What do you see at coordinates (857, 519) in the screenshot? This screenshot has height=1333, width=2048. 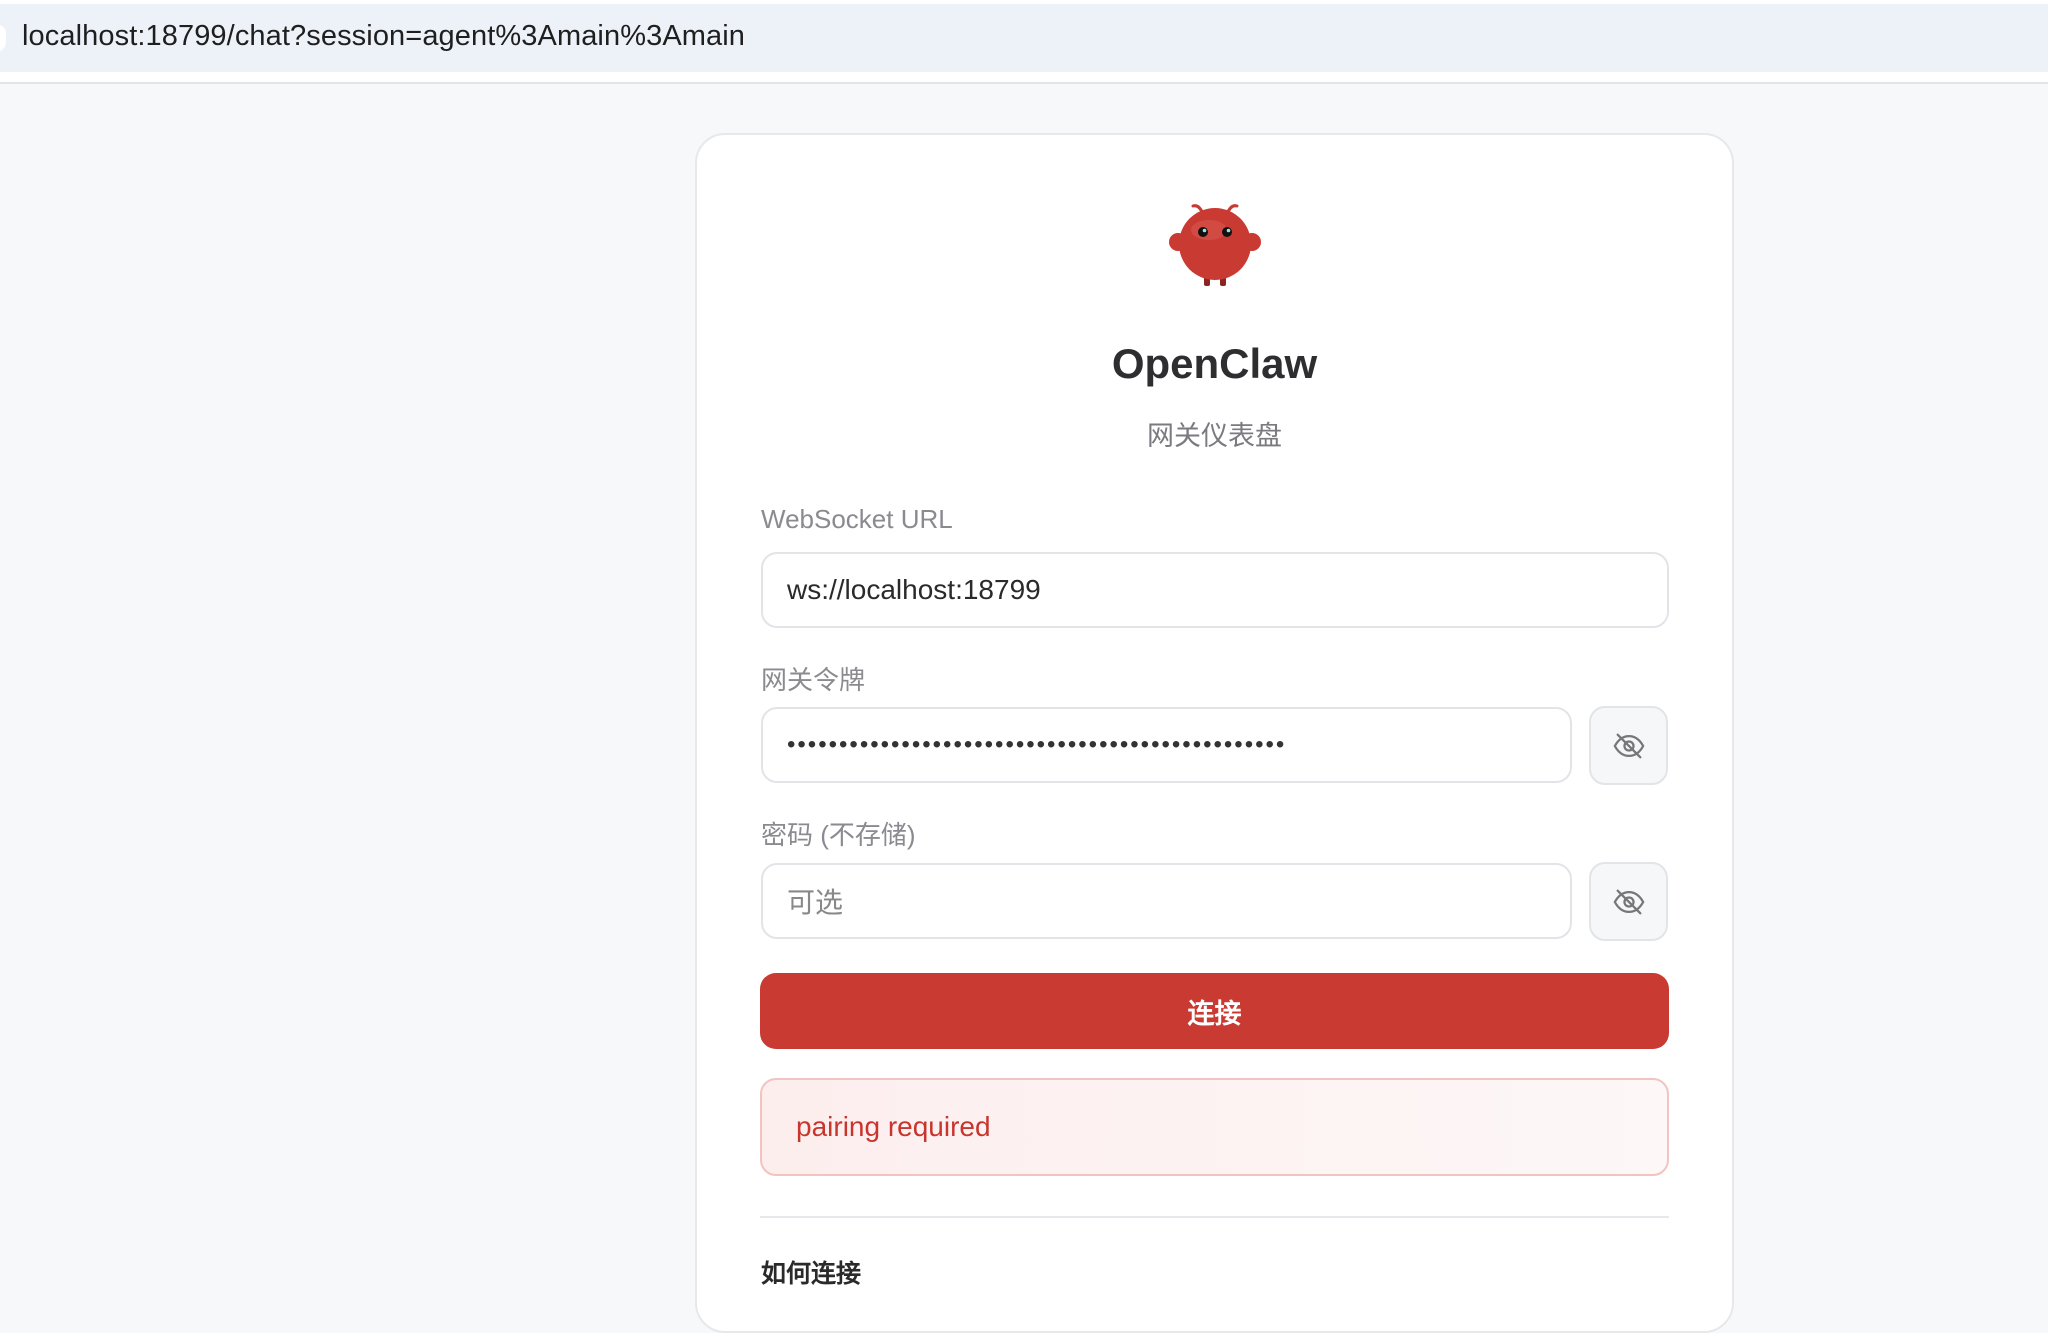 I see `websocket-url-label: WebSocket URL` at bounding box center [857, 519].